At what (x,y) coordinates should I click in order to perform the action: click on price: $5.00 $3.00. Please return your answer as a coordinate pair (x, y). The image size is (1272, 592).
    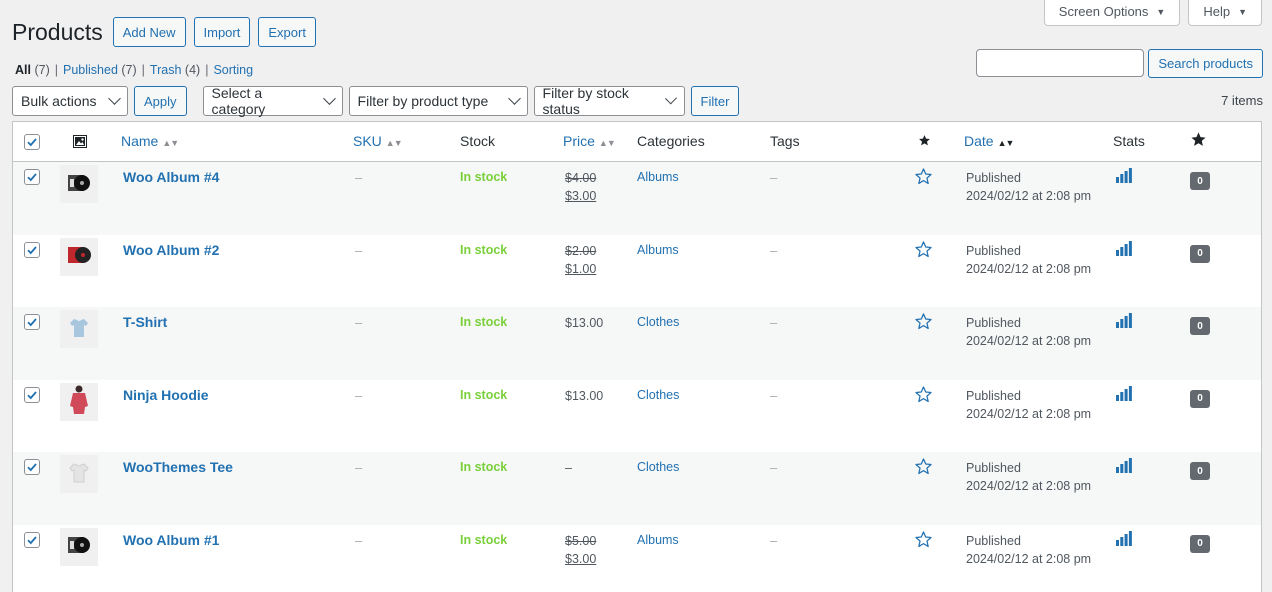
    Looking at the image, I should click on (580, 550).